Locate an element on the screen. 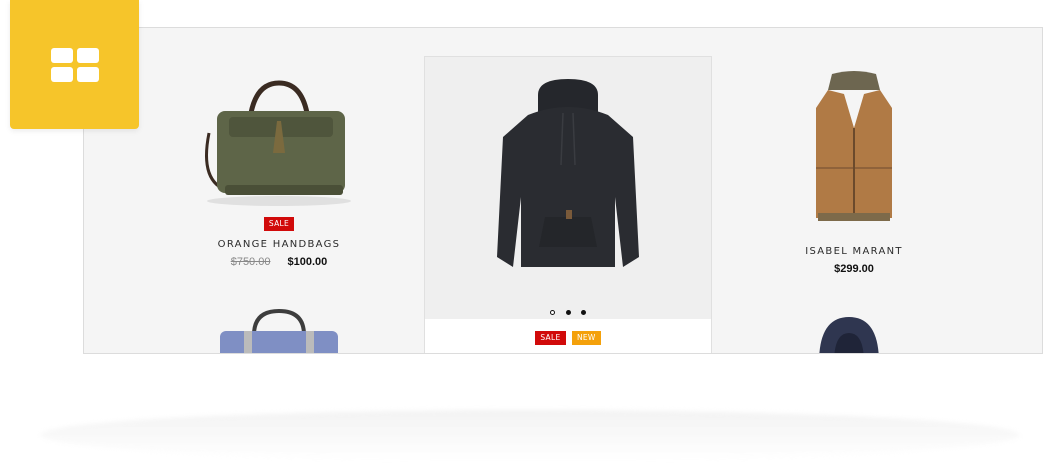 This screenshot has width=1054, height=469. product-card-vest: ISABEL MARANT $299.00 is located at coordinates (854, 171).